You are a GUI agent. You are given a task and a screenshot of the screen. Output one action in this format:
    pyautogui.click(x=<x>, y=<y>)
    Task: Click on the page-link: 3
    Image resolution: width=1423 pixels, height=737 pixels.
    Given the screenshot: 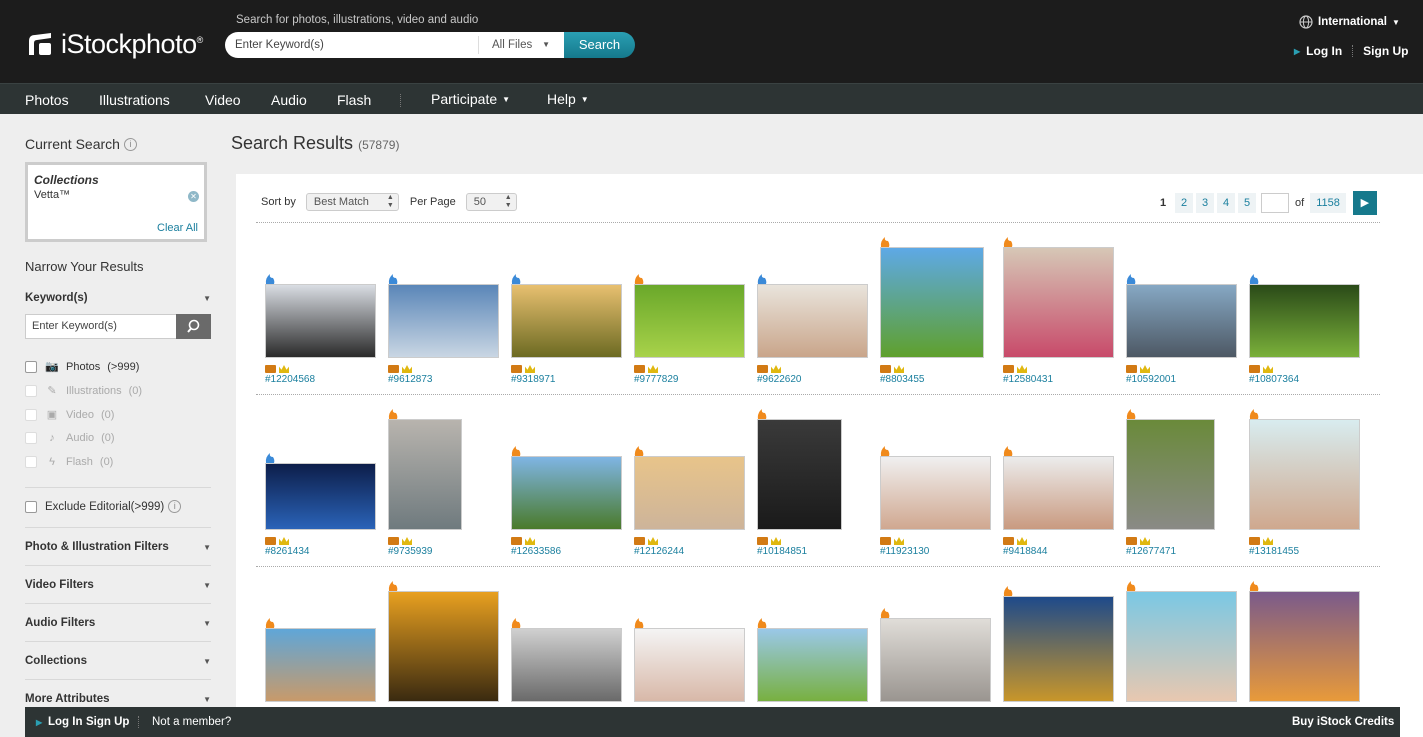 What is the action you would take?
    pyautogui.click(x=1205, y=203)
    